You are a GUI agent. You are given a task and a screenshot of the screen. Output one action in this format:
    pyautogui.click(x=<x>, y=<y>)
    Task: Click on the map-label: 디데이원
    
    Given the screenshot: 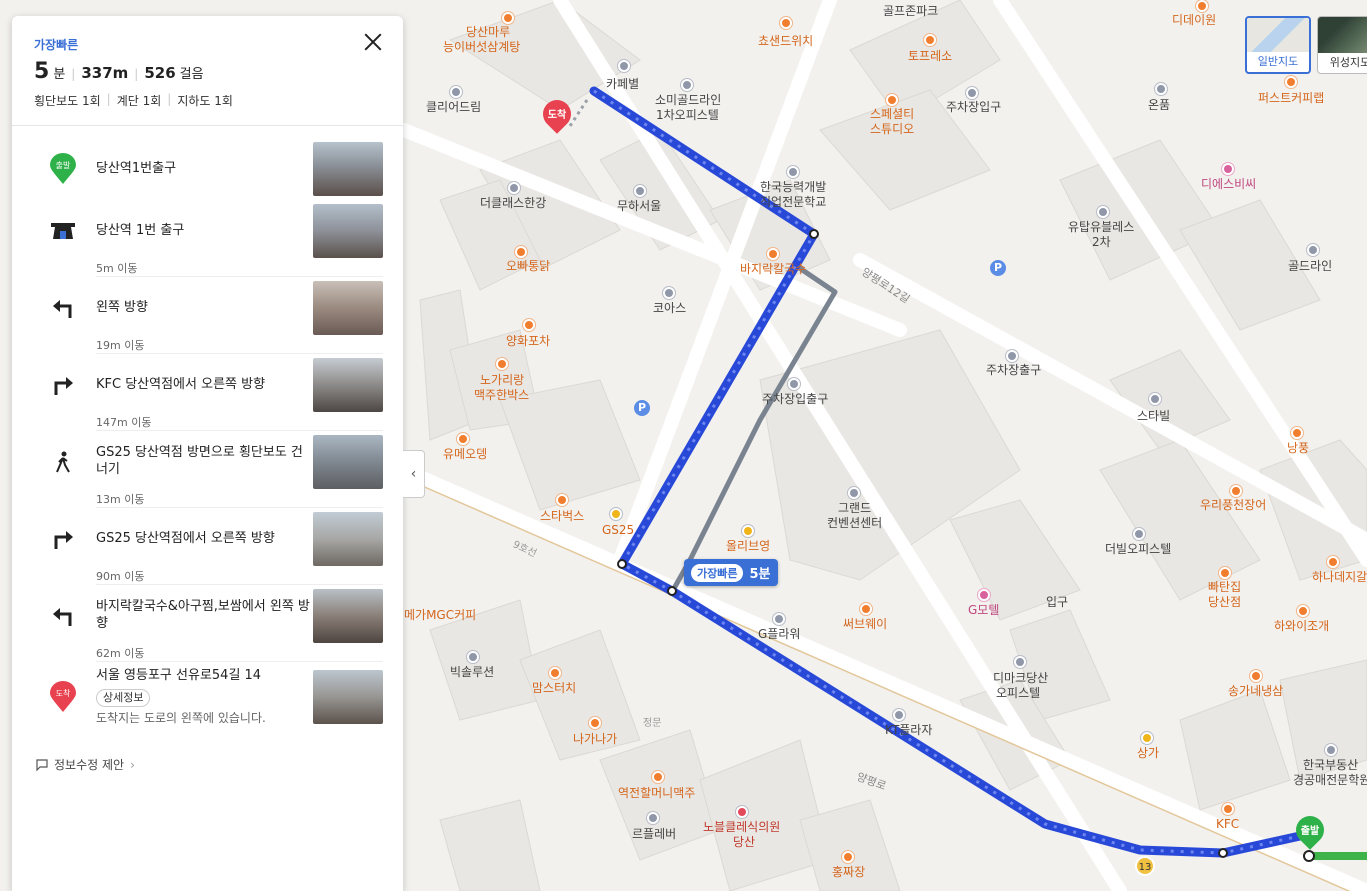 What is the action you would take?
    pyautogui.click(x=1194, y=20)
    